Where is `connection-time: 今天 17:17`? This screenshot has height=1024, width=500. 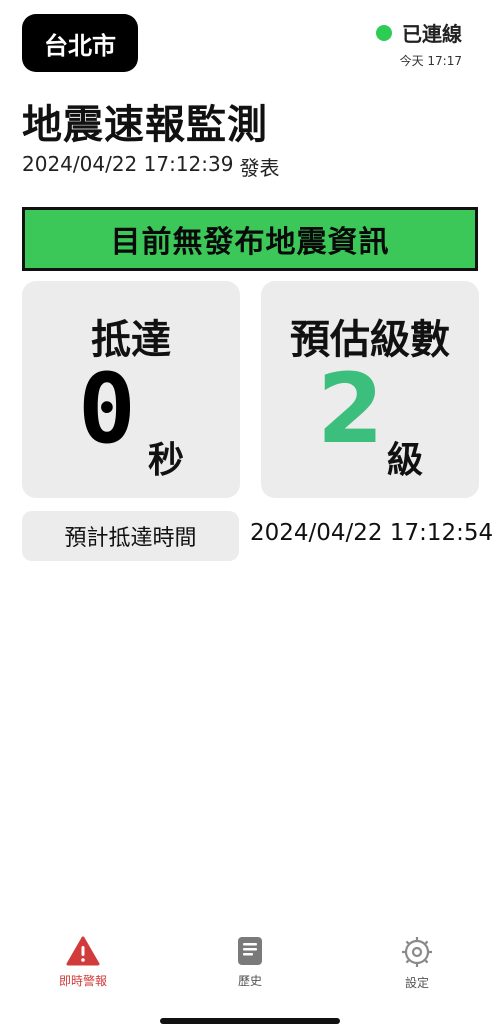 connection-time: 今天 17:17 is located at coordinates (430, 61).